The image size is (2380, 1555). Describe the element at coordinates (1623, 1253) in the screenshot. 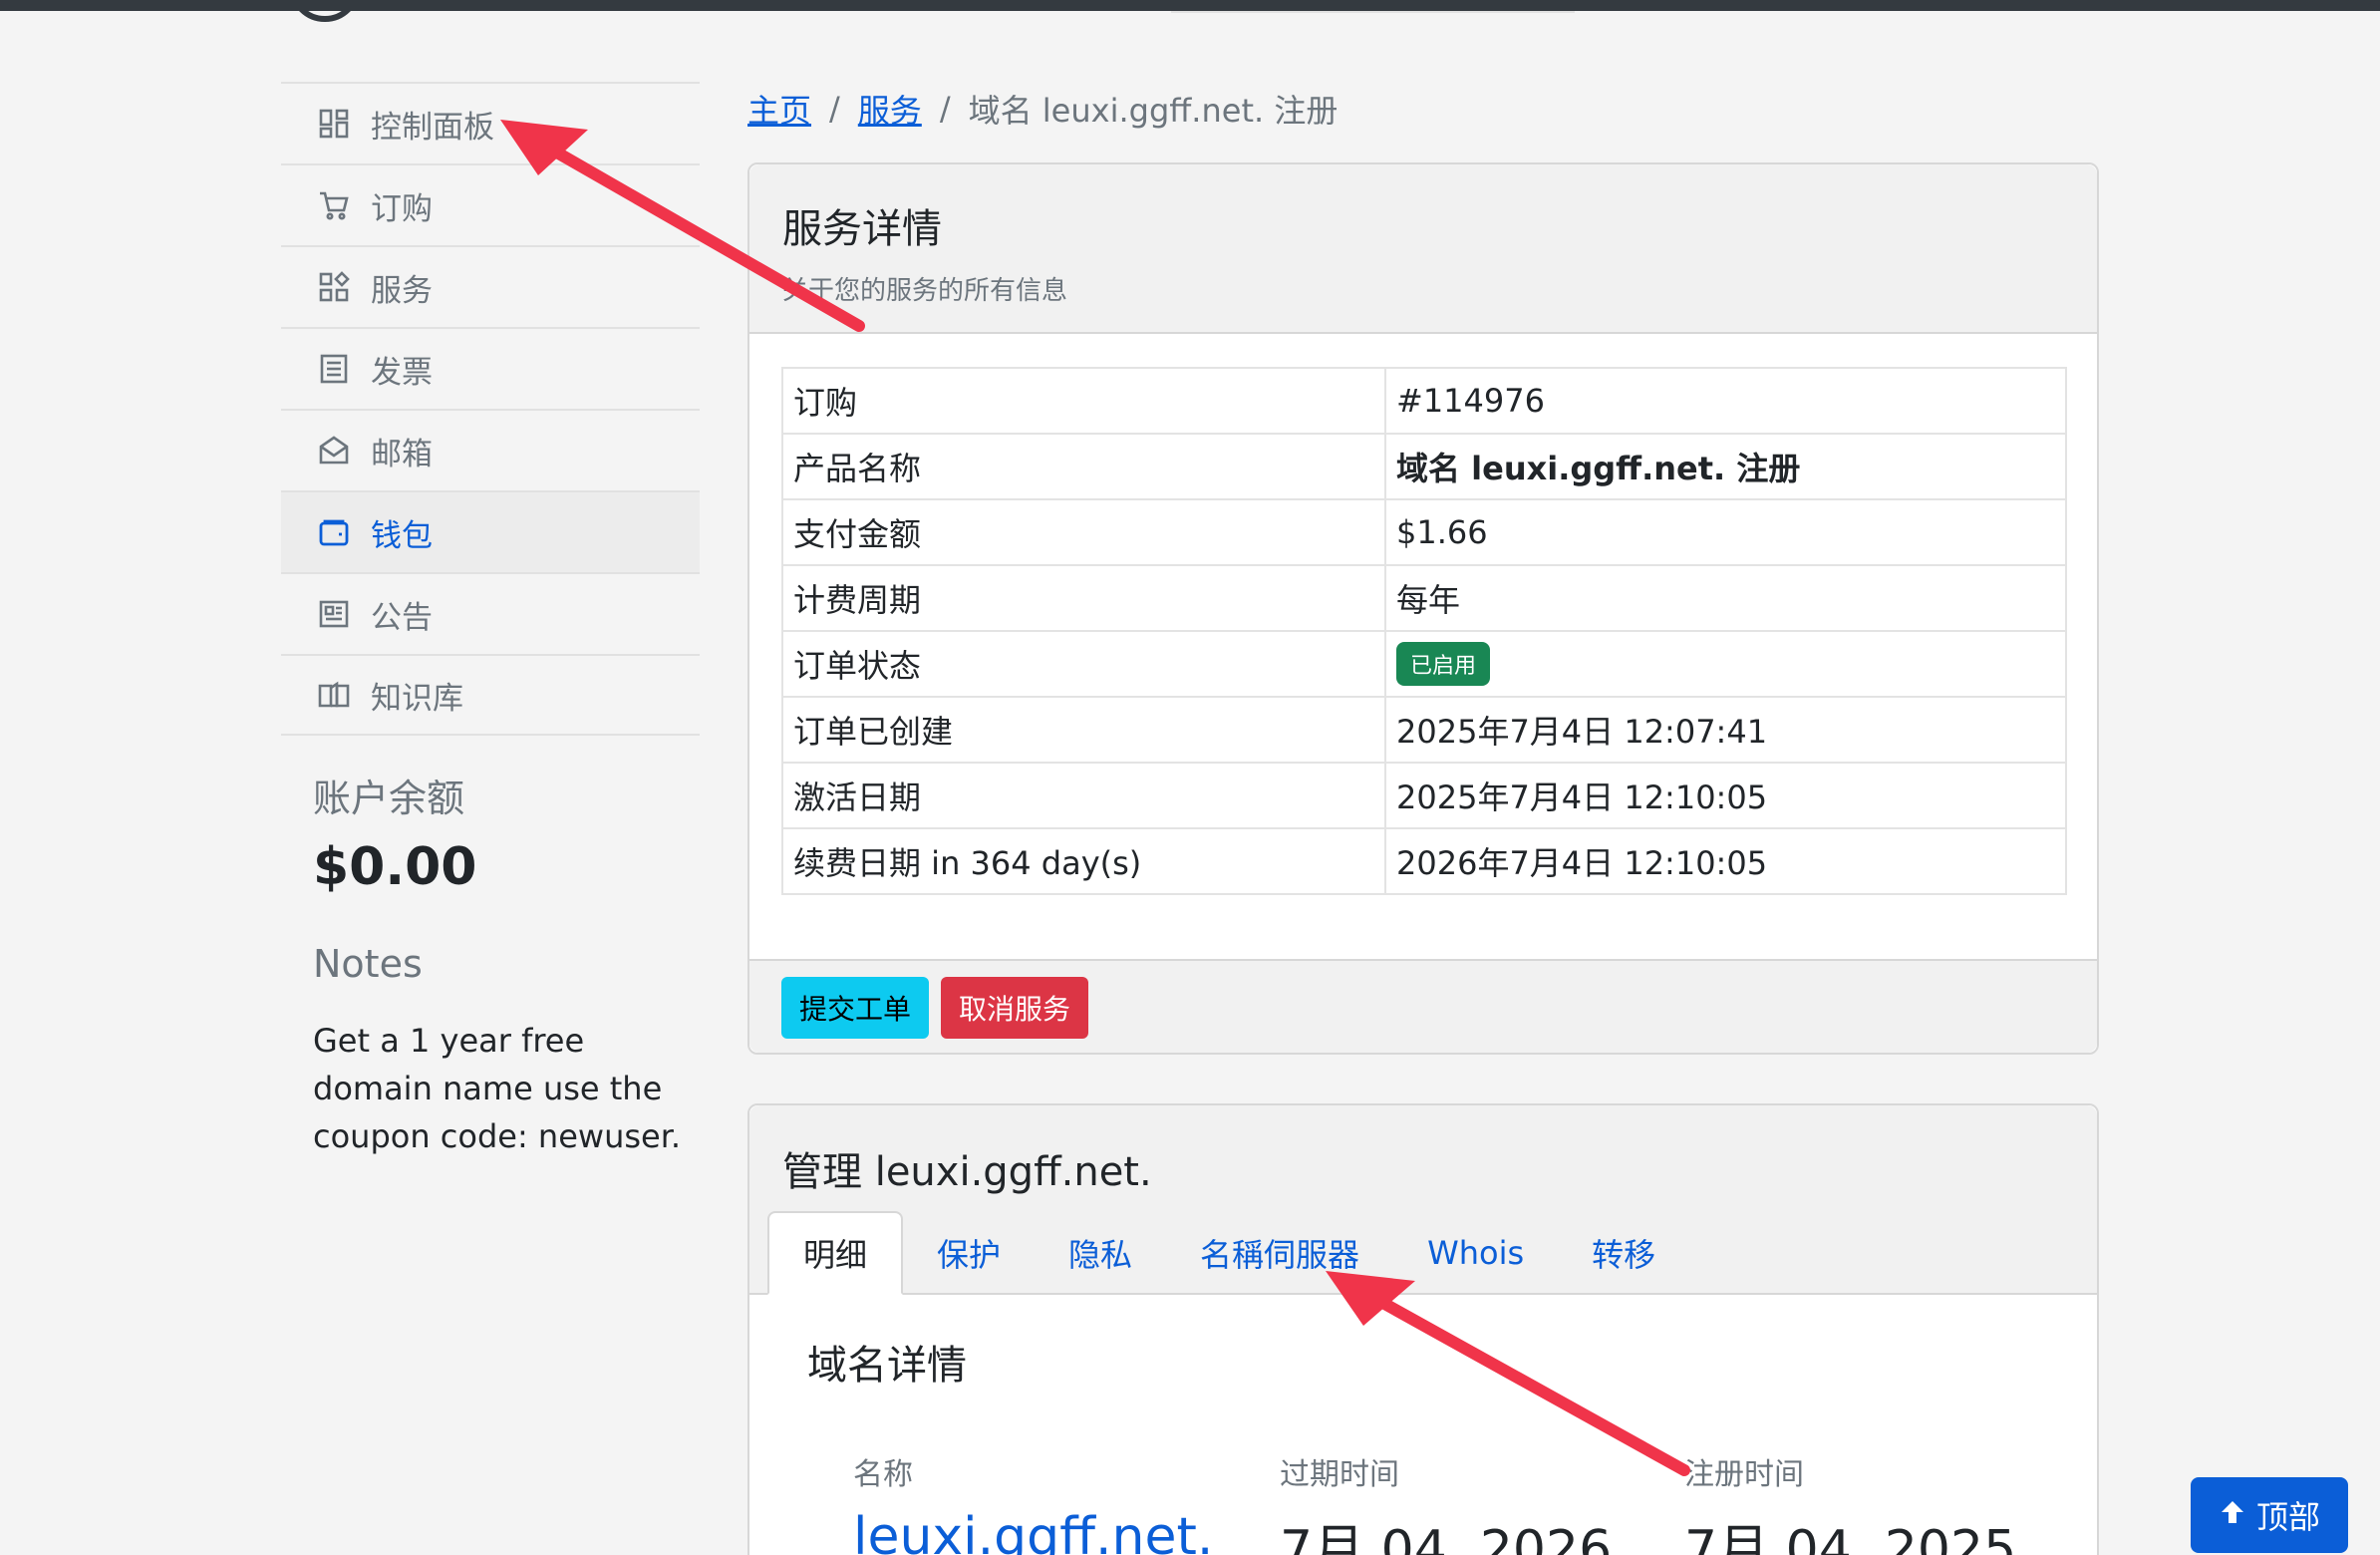

I see `tab-transfer: 转移` at that location.